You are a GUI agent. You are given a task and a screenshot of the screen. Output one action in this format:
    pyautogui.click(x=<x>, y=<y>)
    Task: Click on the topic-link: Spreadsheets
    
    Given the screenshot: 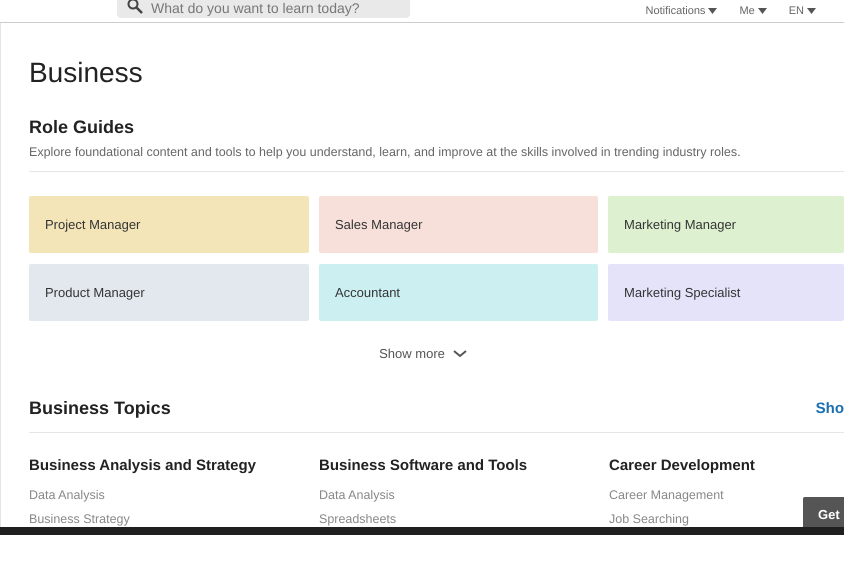 What is the action you would take?
    pyautogui.click(x=357, y=519)
    